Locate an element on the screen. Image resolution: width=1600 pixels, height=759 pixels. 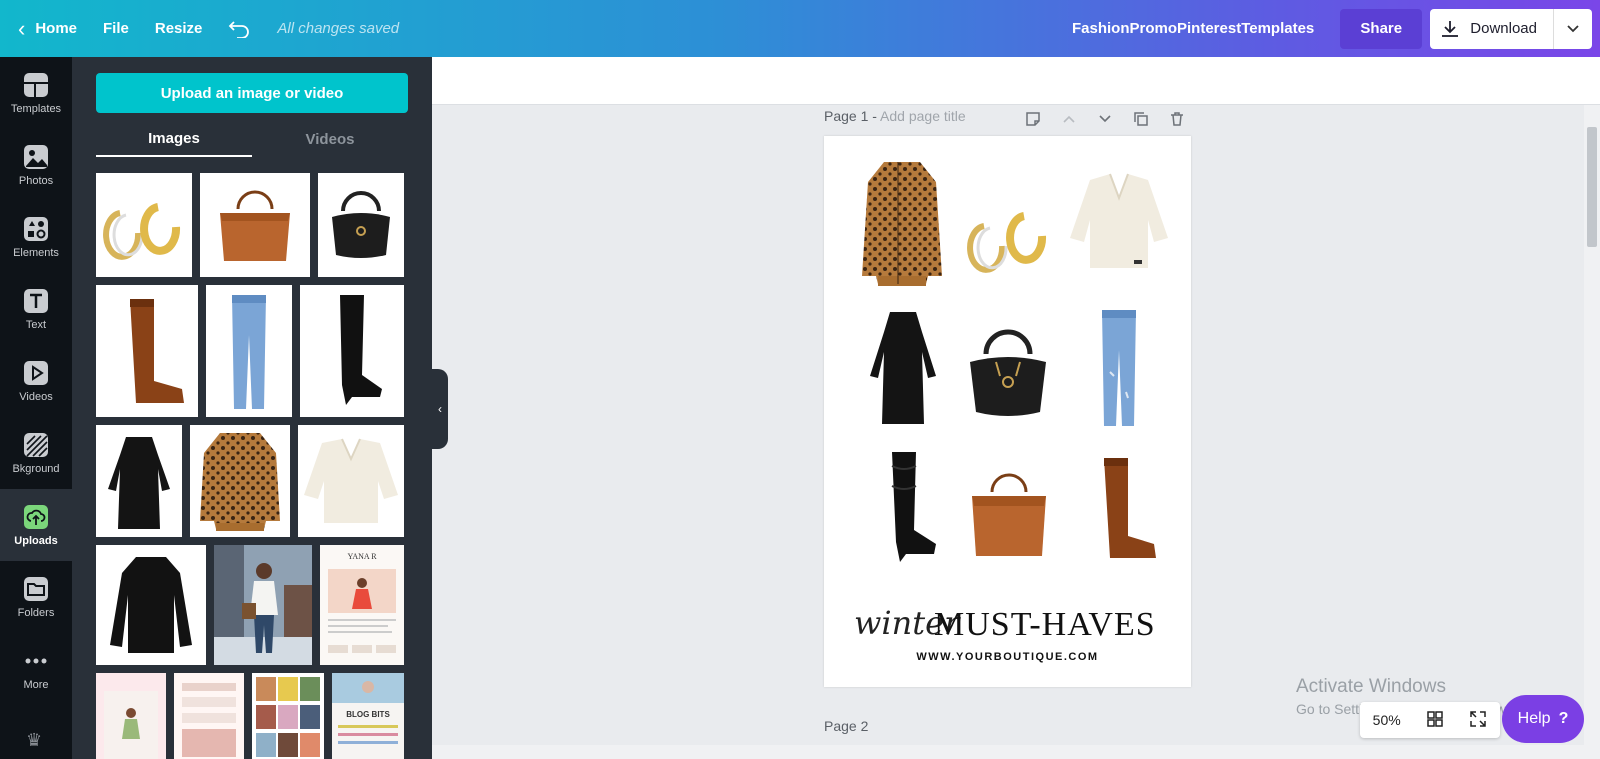
template-blog-bits-text: BLOG BITS is located at coordinates (368, 714).